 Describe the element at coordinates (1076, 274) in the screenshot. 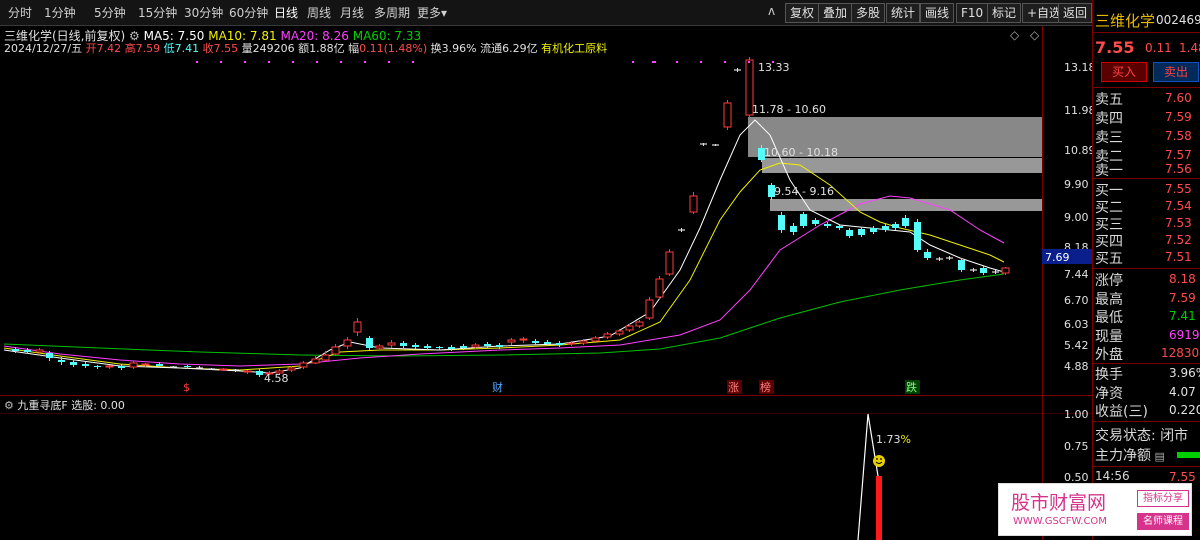

I see `price-tick: 7.44` at that location.